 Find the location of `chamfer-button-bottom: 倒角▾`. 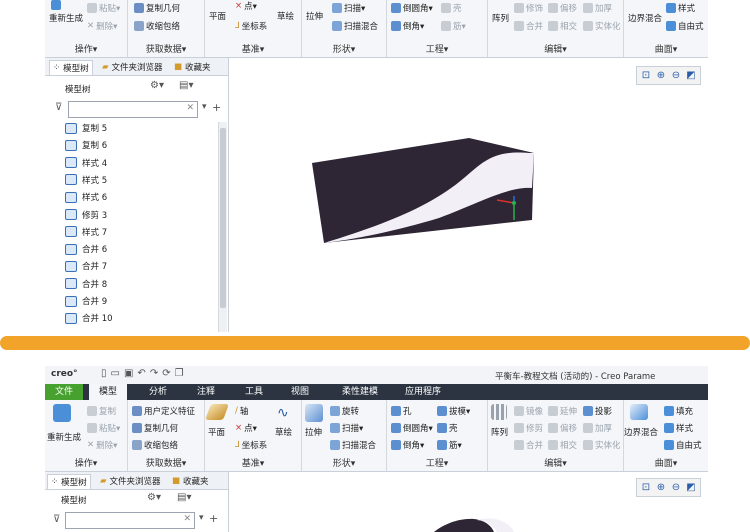

chamfer-button-bottom: 倒角▾ is located at coordinates (407, 445).